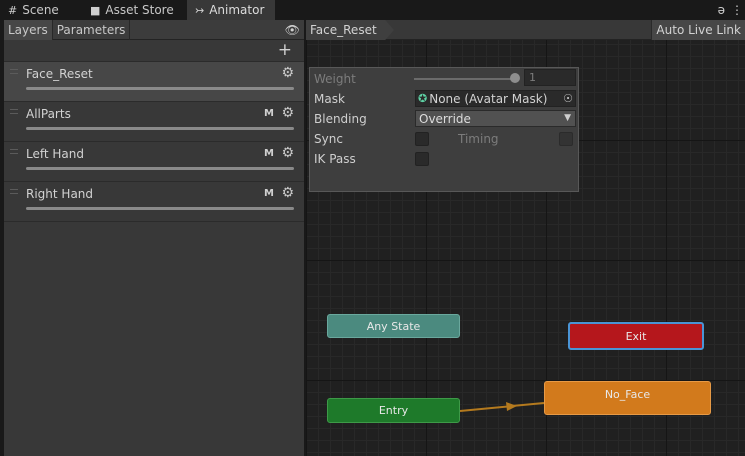  Describe the element at coordinates (200, 10) in the screenshot. I see `animator-icon: ↣` at that location.